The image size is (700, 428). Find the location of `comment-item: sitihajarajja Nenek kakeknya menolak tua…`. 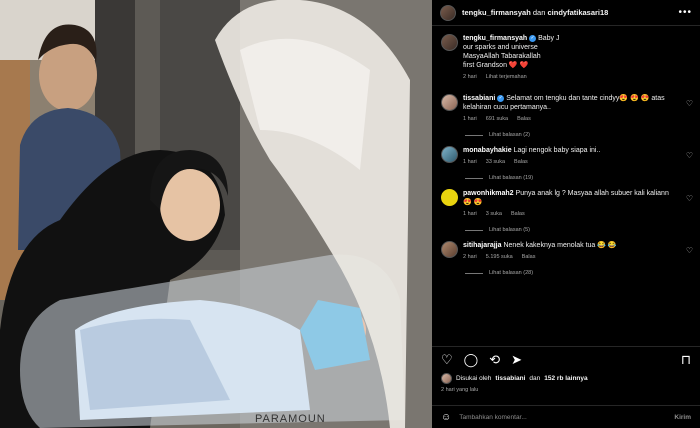

comment-item: sitihajarajja Nenek kakeknya menolak tua… is located at coordinates (566, 258).